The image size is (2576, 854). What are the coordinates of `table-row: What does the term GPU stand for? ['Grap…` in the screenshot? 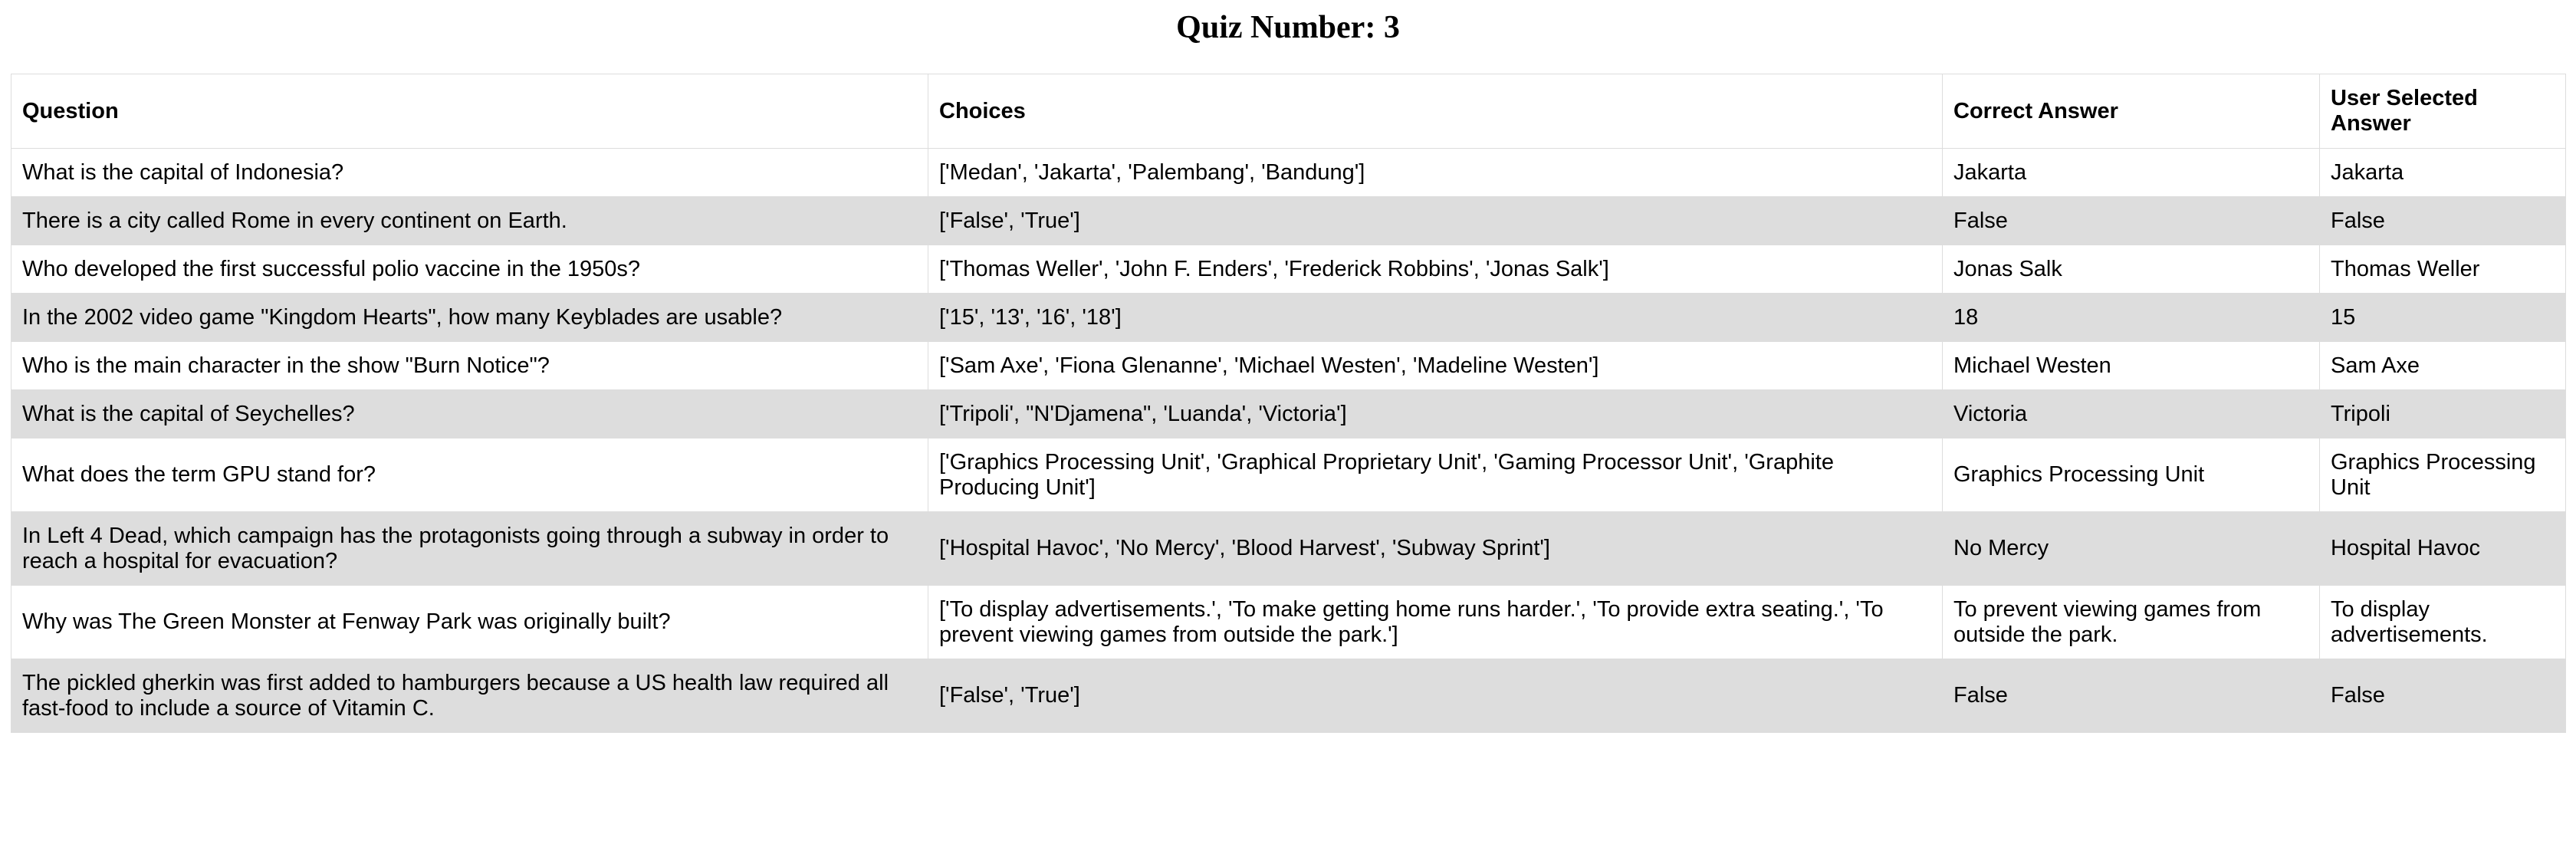 It's located at (1288, 475).